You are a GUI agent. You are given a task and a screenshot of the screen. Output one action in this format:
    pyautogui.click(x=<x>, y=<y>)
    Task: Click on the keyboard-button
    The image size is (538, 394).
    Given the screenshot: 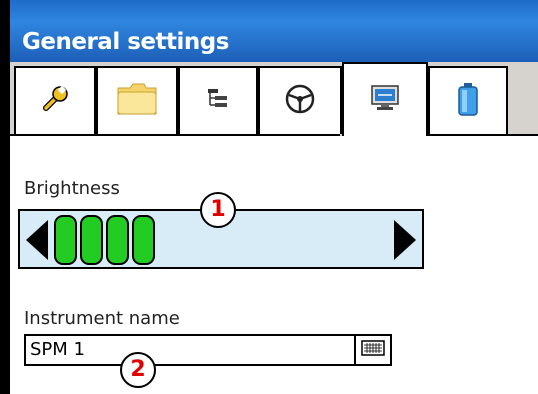 What is the action you would take?
    pyautogui.click(x=372, y=350)
    